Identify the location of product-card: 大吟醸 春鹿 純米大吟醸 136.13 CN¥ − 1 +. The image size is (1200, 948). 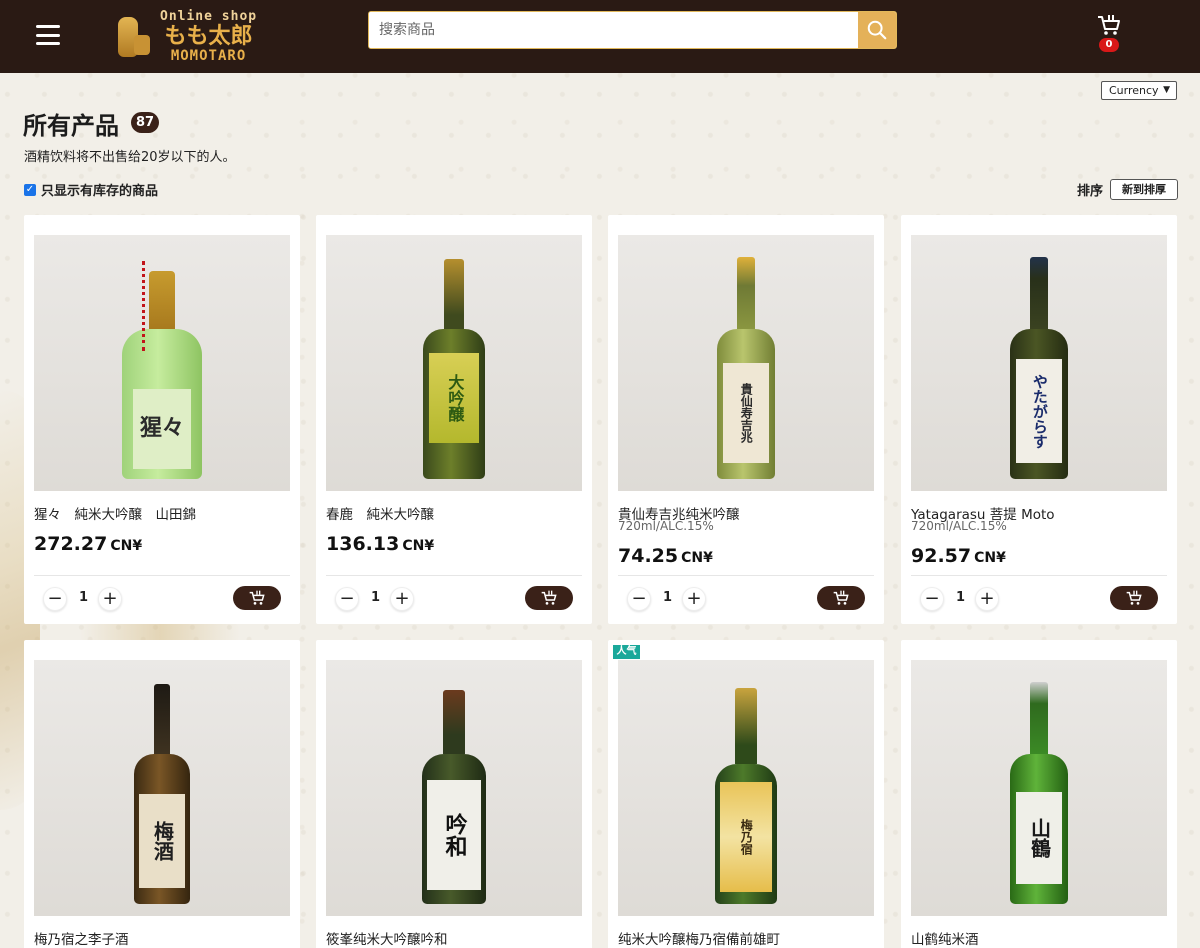
(454, 419).